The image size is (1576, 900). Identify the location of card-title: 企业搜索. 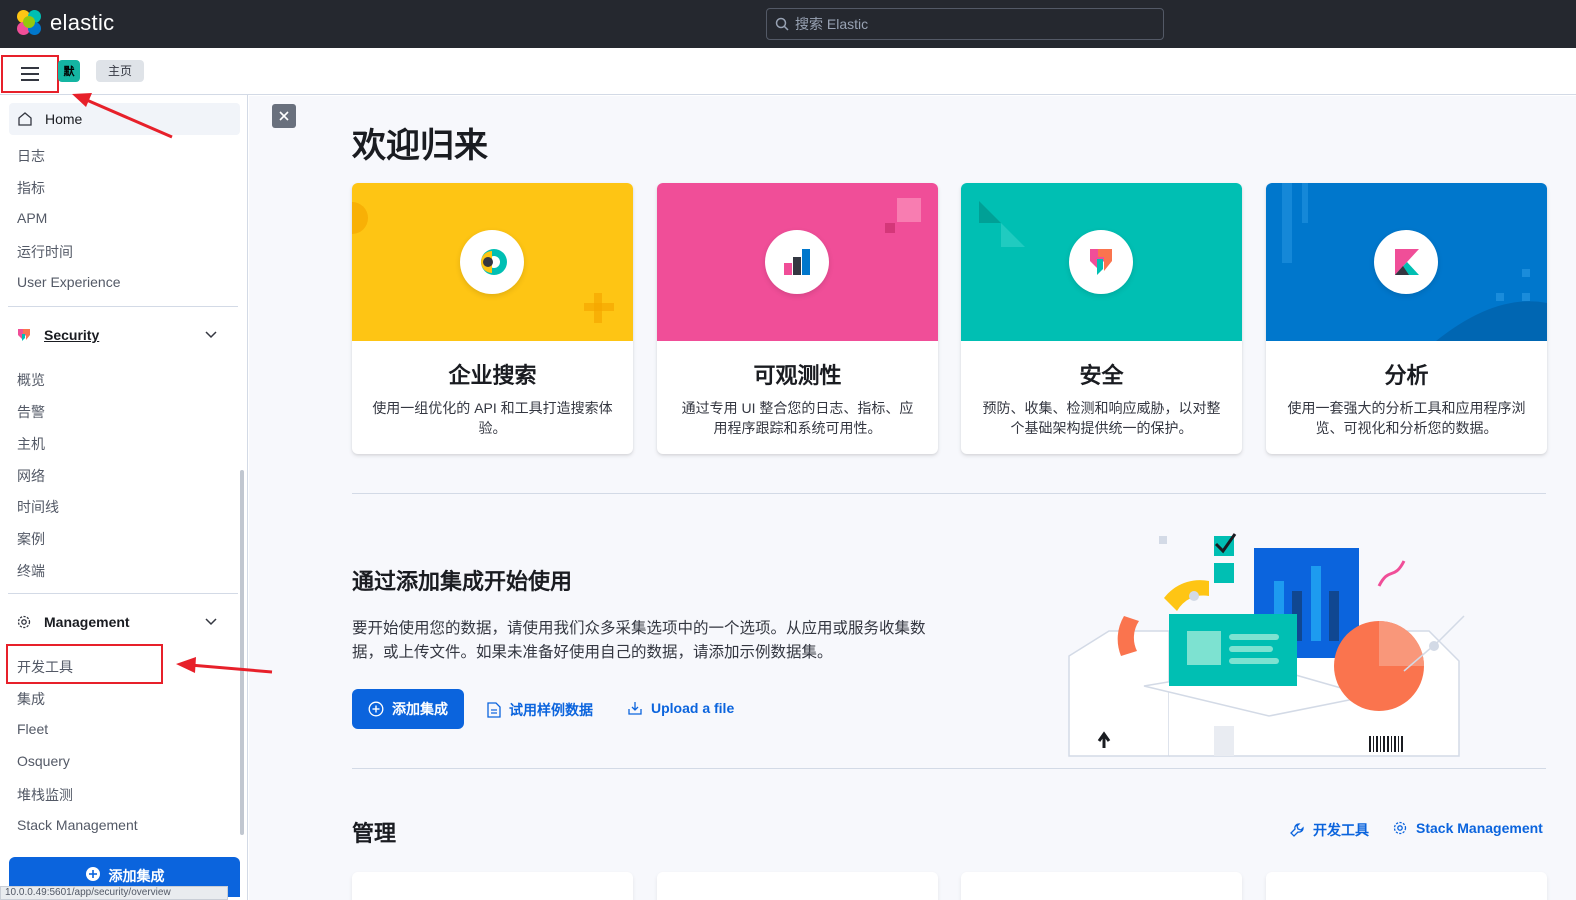
(492, 375).